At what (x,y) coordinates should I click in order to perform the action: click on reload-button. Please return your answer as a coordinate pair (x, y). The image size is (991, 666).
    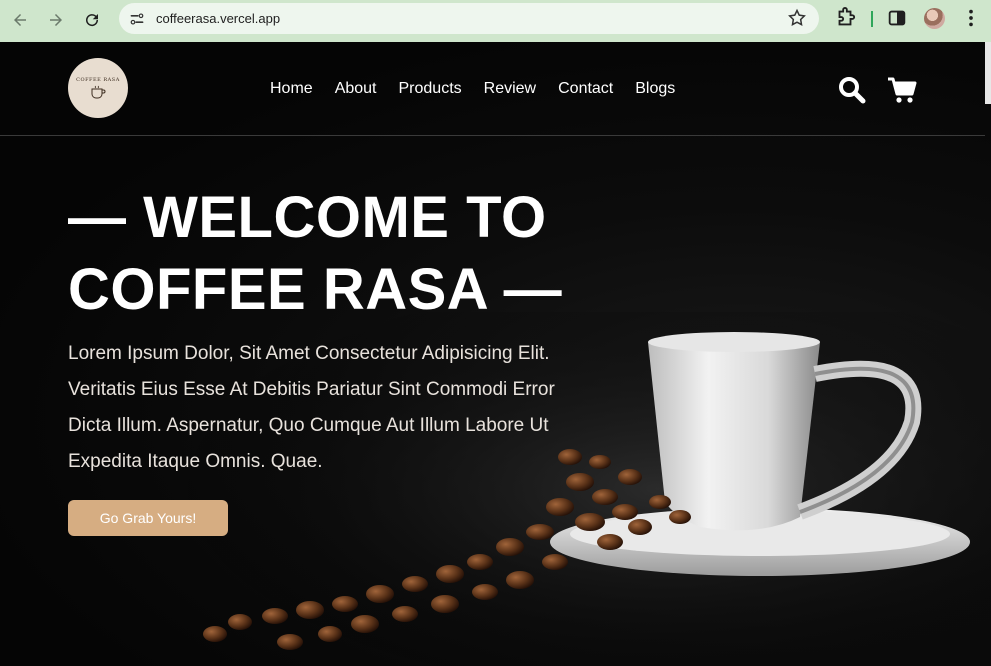
    Looking at the image, I should click on (92, 20).